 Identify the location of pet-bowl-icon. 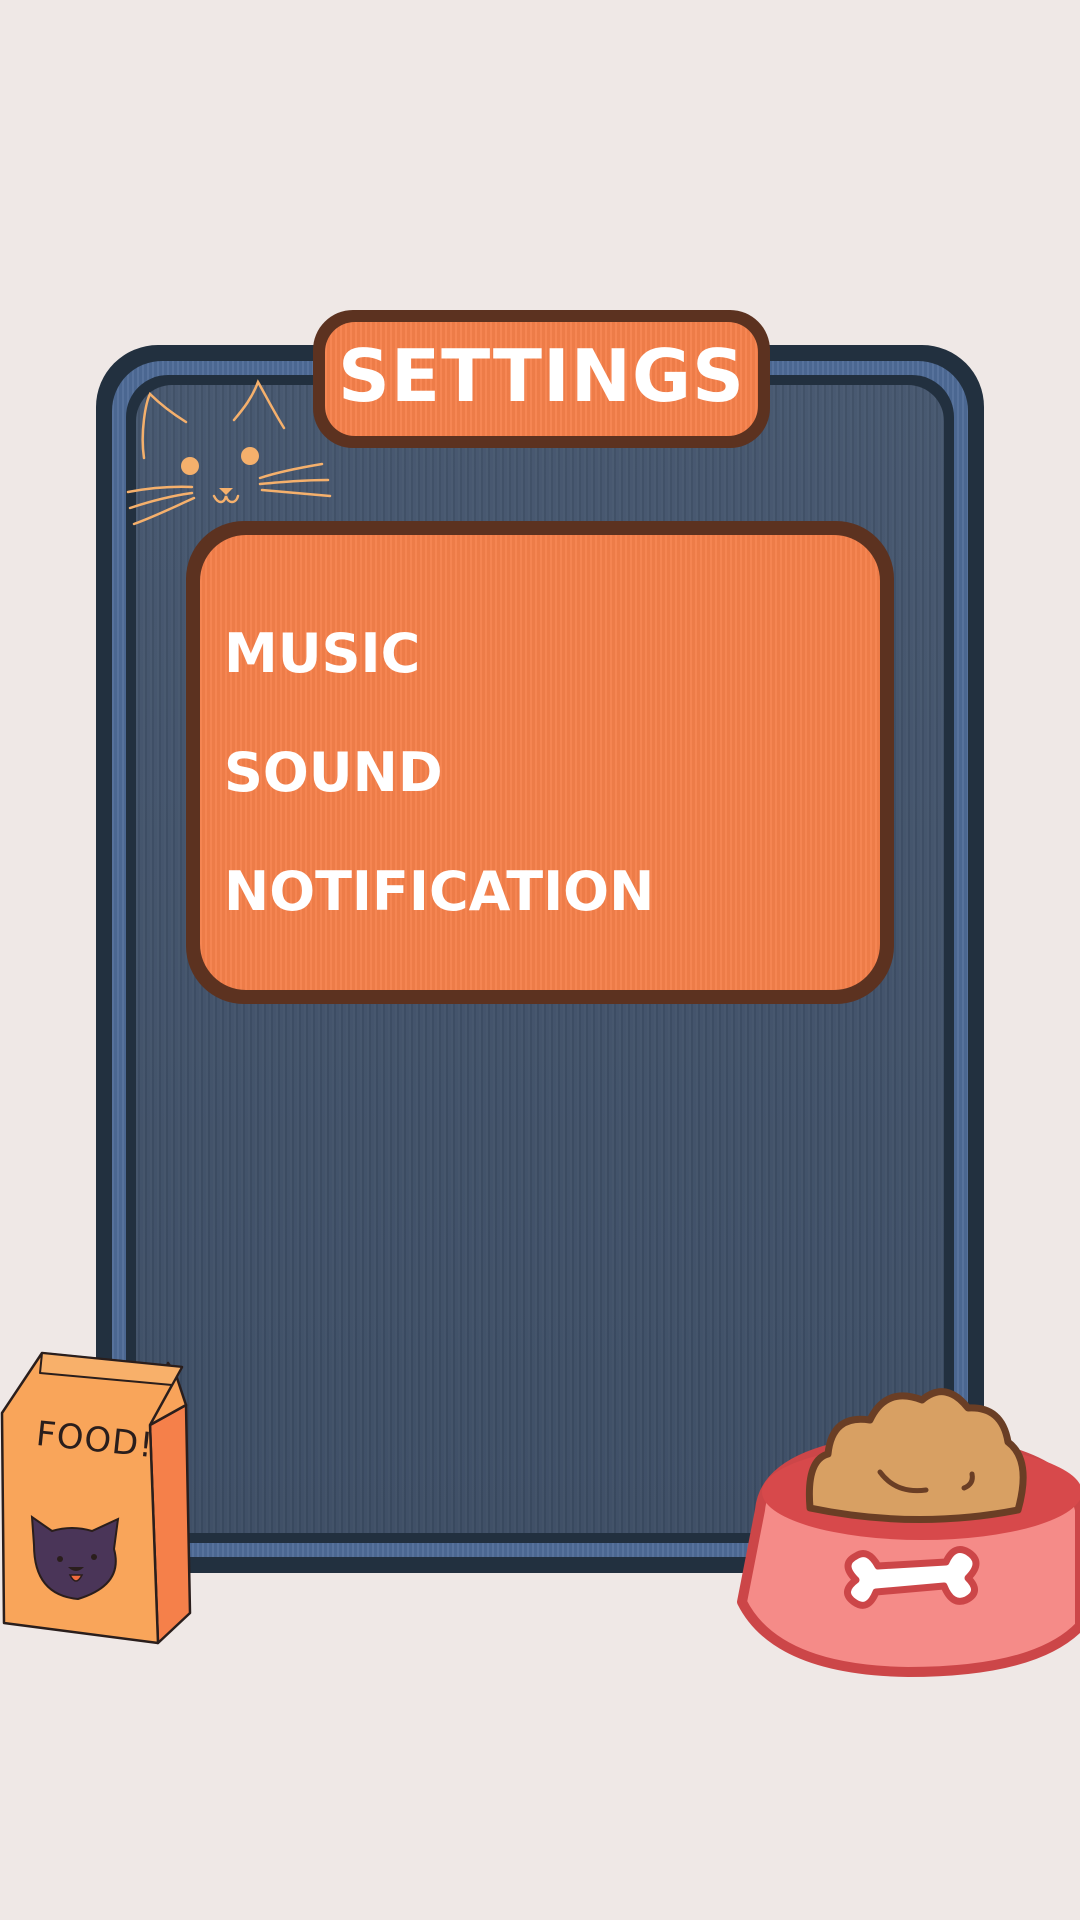
(908, 1532).